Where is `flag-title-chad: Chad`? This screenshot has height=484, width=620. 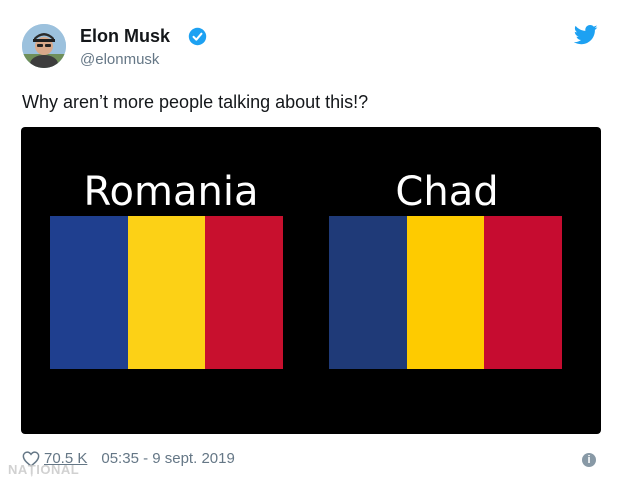
flag-title-chad: Chad is located at coordinates (447, 192).